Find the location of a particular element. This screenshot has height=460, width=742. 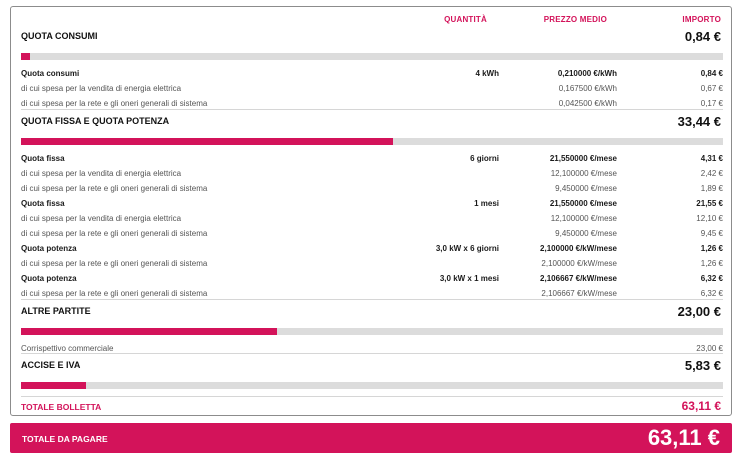

row-label: Quota consumi is located at coordinates (50, 73).